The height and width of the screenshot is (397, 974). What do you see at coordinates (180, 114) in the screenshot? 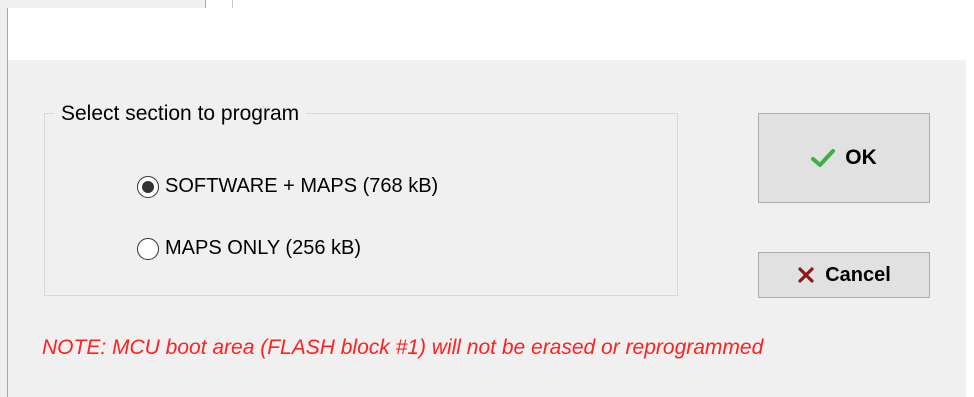
I see `section-groupbox-title: Select section to program` at bounding box center [180, 114].